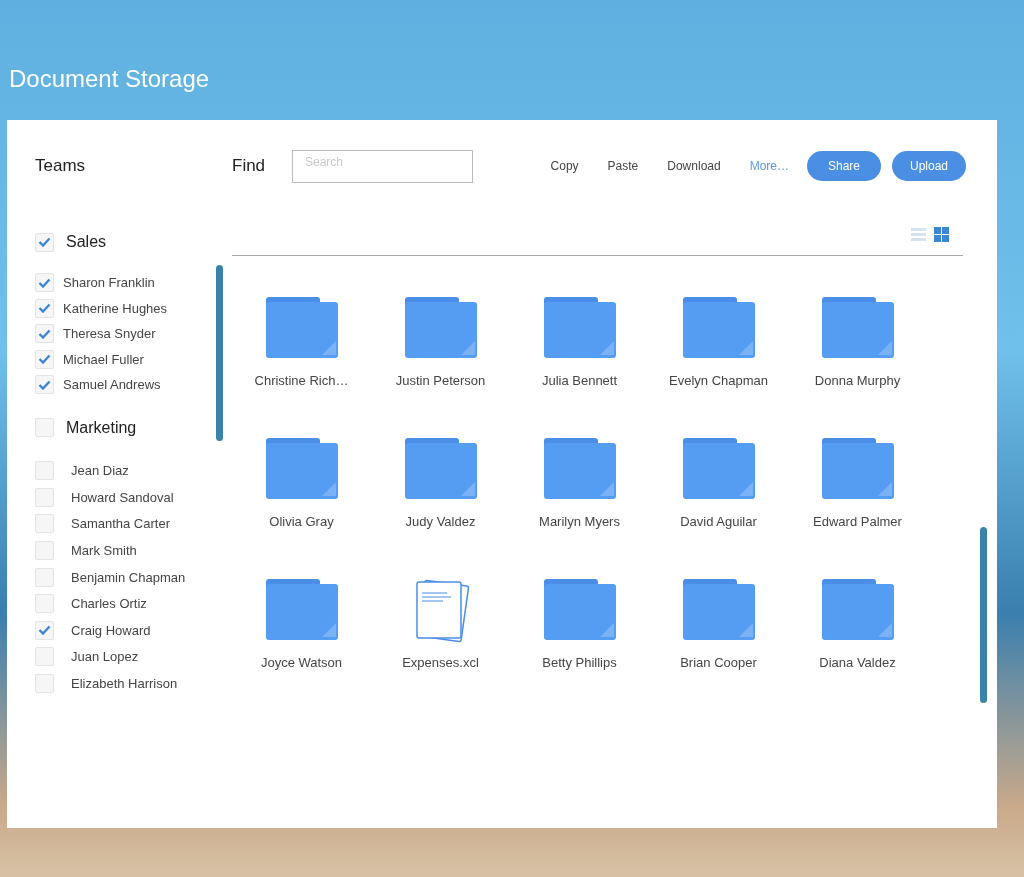 This screenshot has height=877, width=1024. I want to click on member-name: Jean Diaz, so click(100, 471).